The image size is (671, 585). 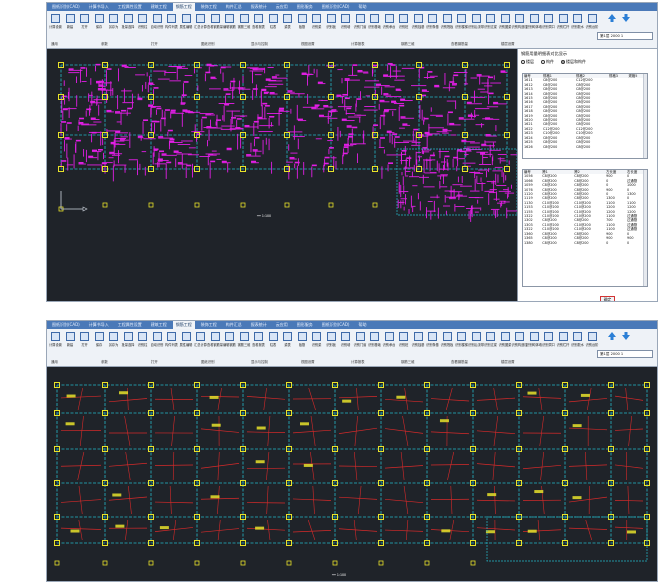 I want to click on ribbon-tool-button: 识别过梁, so click(x=490, y=26).